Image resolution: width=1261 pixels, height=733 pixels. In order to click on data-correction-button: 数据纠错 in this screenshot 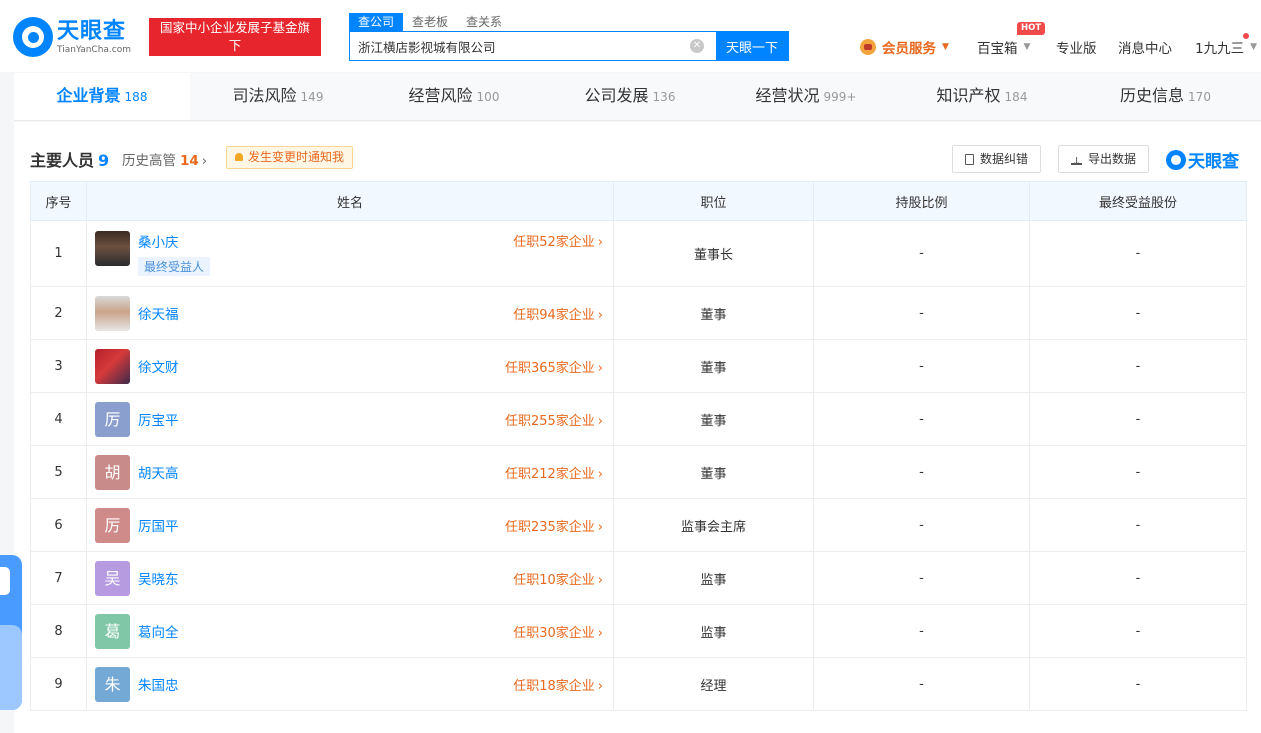, I will do `click(997, 159)`.